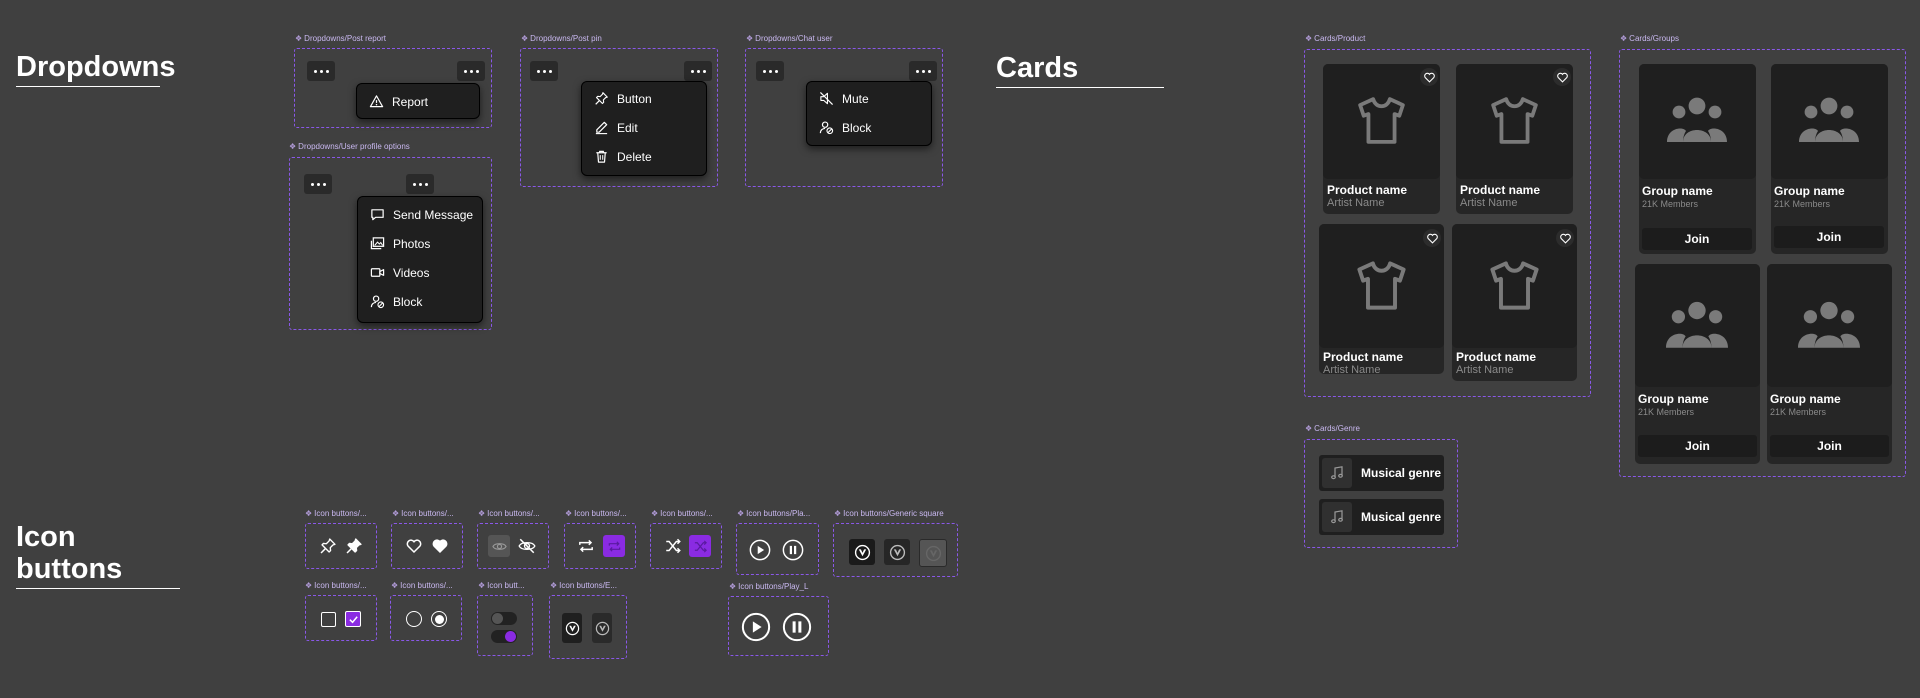 This screenshot has height=698, width=1920. Describe the element at coordinates (328, 619) in the screenshot. I see `checkbox-unchecked` at that location.